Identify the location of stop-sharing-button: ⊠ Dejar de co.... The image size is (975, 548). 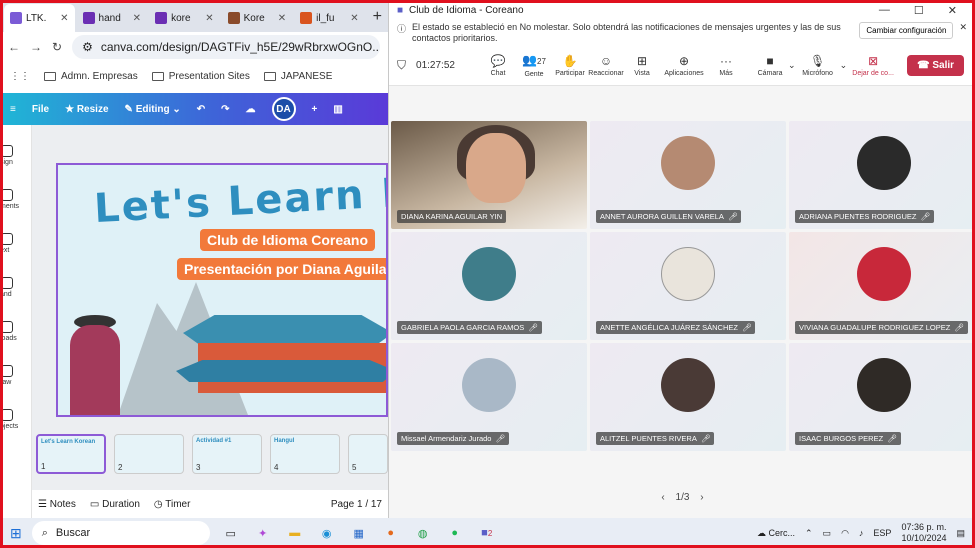
(873, 65).